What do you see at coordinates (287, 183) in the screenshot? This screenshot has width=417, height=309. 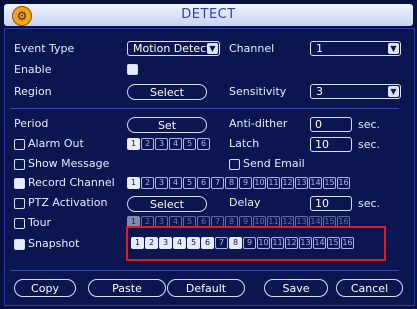 I see `record-channel-12: 12` at bounding box center [287, 183].